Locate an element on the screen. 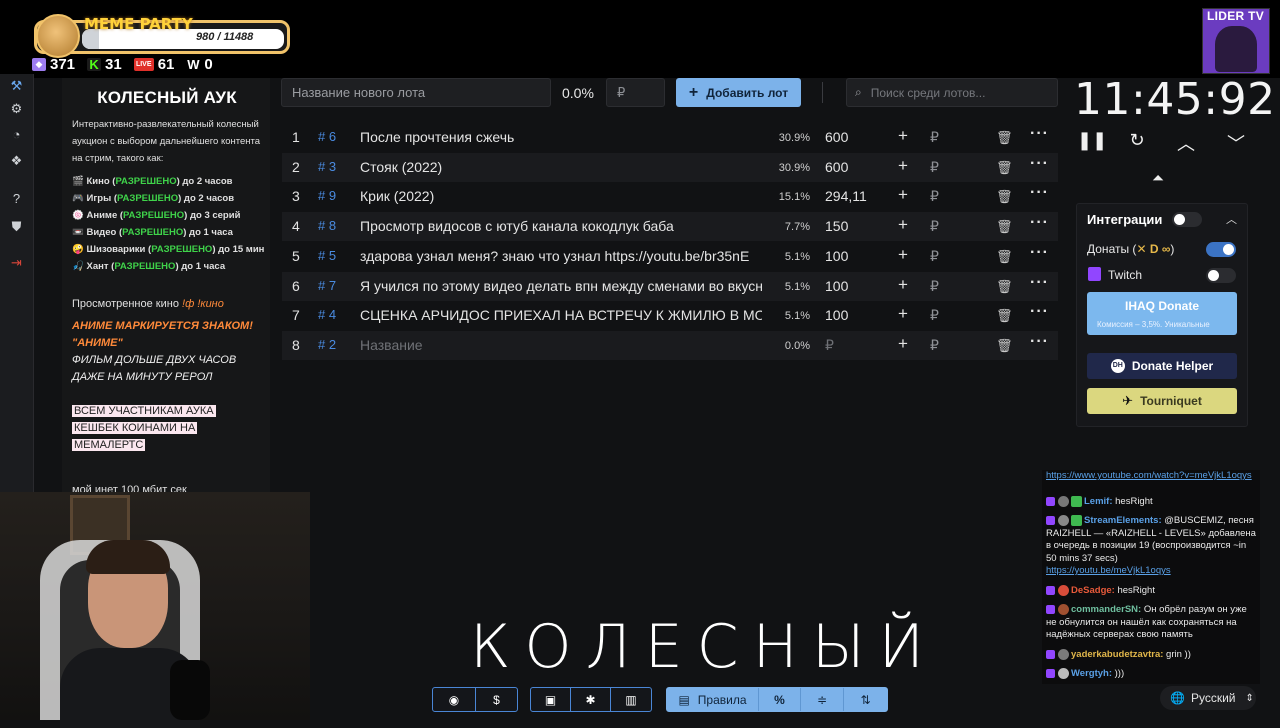 This screenshot has height=728, width=1280. reset-icon: ↻ is located at coordinates (1137, 140).